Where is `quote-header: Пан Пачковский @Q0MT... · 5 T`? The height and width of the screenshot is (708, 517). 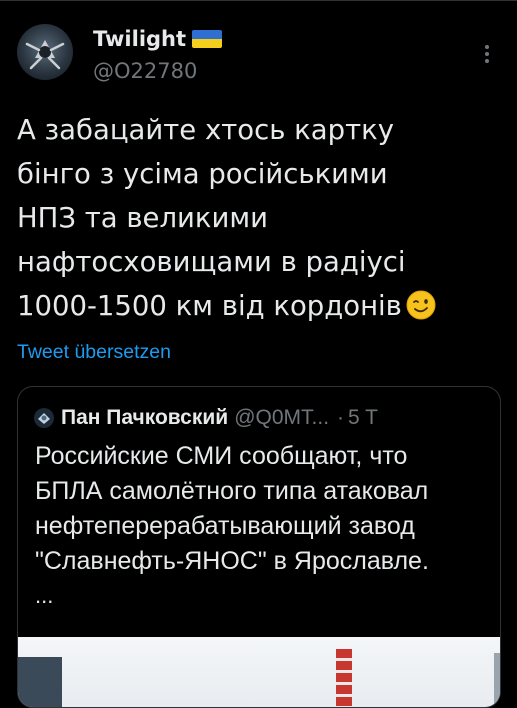 quote-header: Пан Пачковский @Q0MT... · 5 T is located at coordinates (205, 418).